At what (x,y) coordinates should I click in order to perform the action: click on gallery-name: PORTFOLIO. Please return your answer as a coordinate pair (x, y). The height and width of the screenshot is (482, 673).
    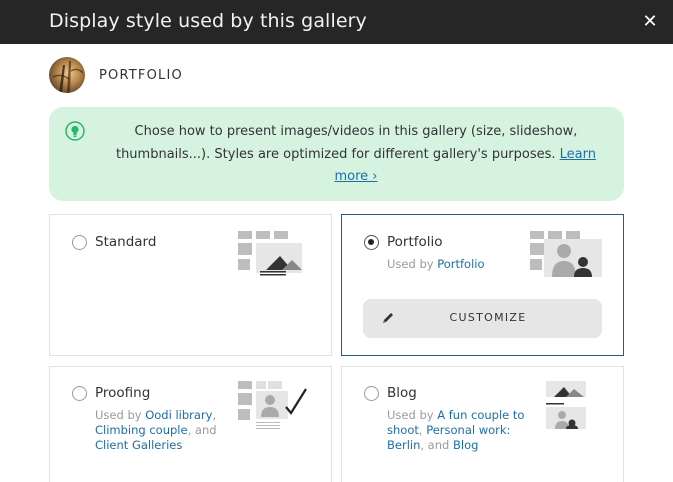
    Looking at the image, I should click on (141, 75).